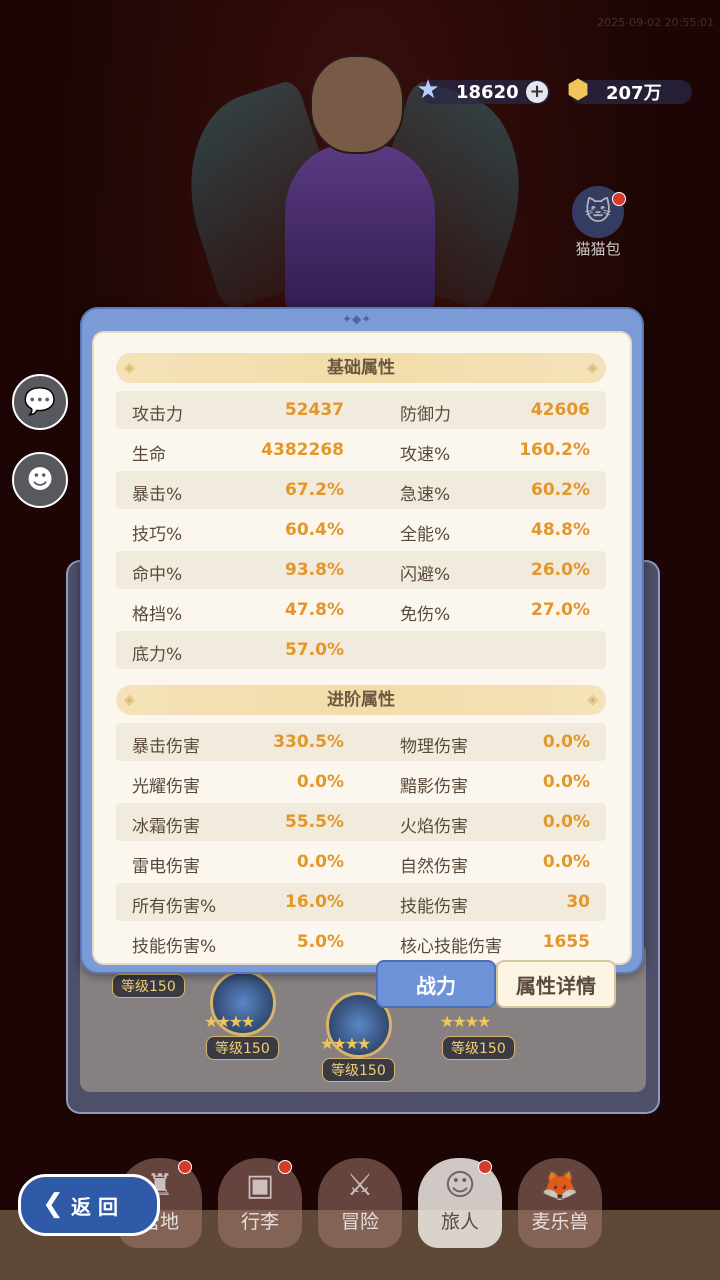 This screenshot has height=1280, width=720. I want to click on companion-button: ☻, so click(40, 480).